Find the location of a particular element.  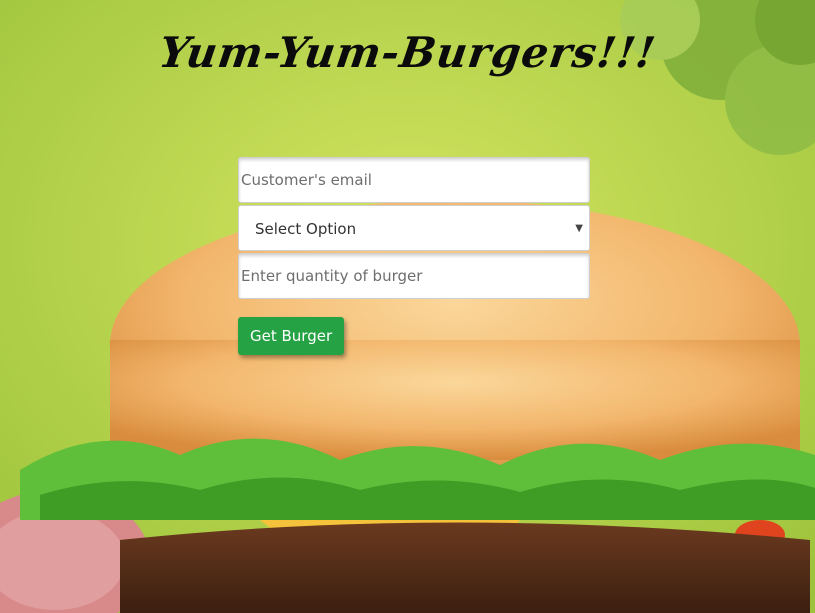

burger-select-value: Select Option is located at coordinates (414, 228).